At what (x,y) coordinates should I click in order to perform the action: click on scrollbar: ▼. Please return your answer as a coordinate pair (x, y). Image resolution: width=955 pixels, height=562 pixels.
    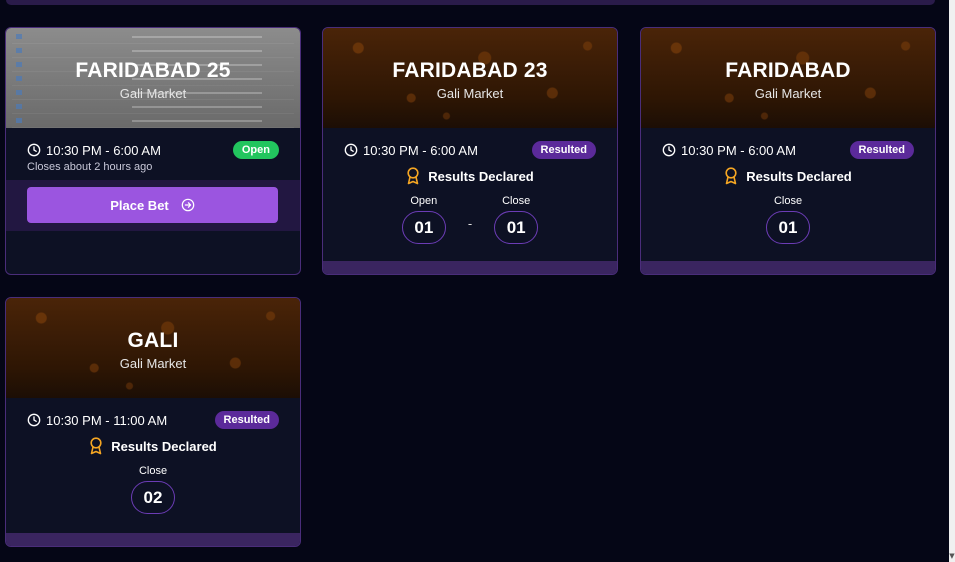
    Looking at the image, I should click on (952, 281).